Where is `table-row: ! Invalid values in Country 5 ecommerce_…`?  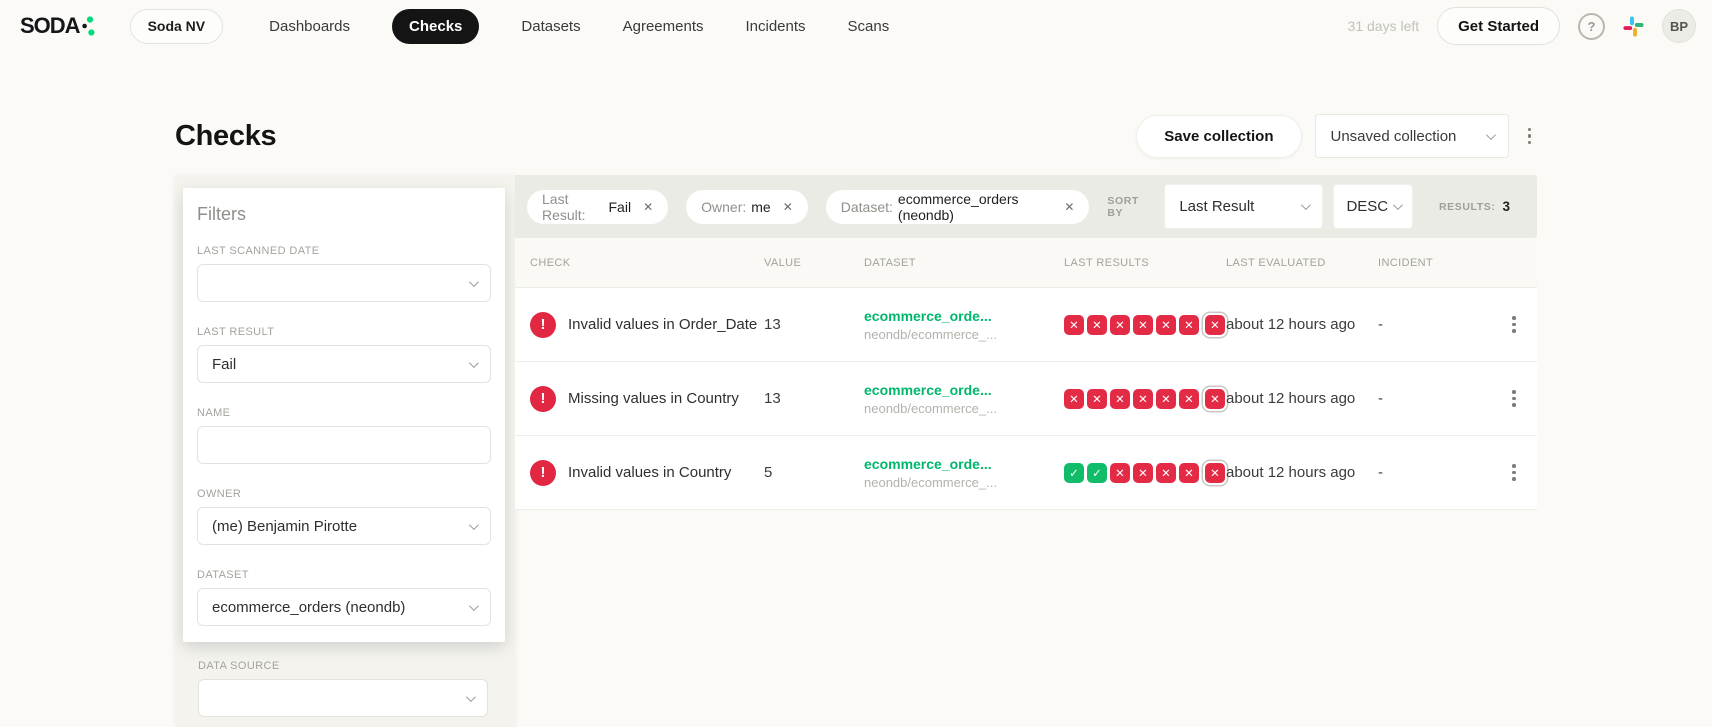 table-row: ! Invalid values in Country 5 ecommerce_… is located at coordinates (1026, 473).